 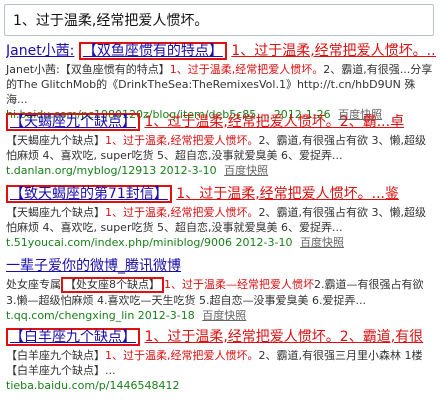 What do you see at coordinates (88, 69) in the screenshot?
I see `snippet-text: Janet小茜:【双鱼座惯有的特点】` at bounding box center [88, 69].